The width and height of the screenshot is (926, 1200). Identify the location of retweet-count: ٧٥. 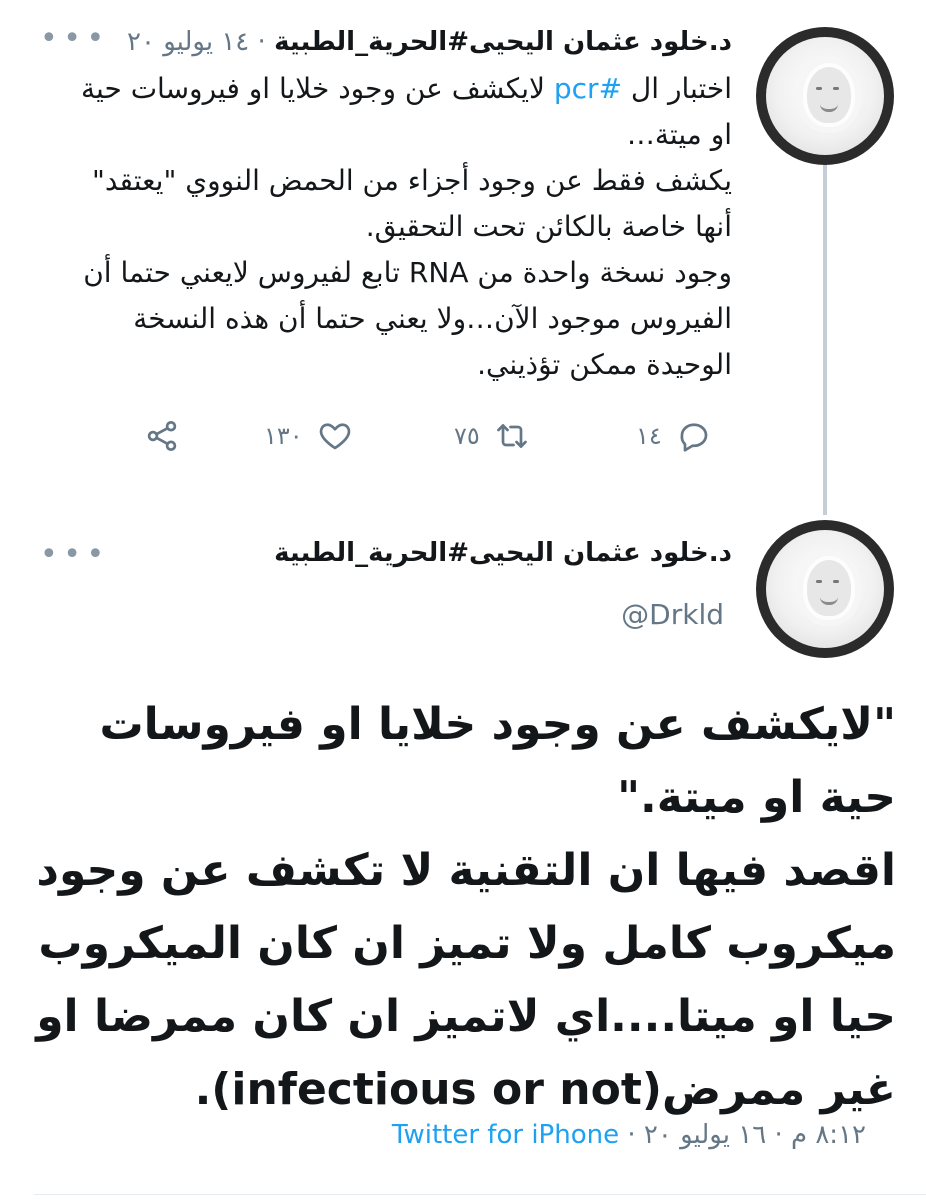
(467, 436).